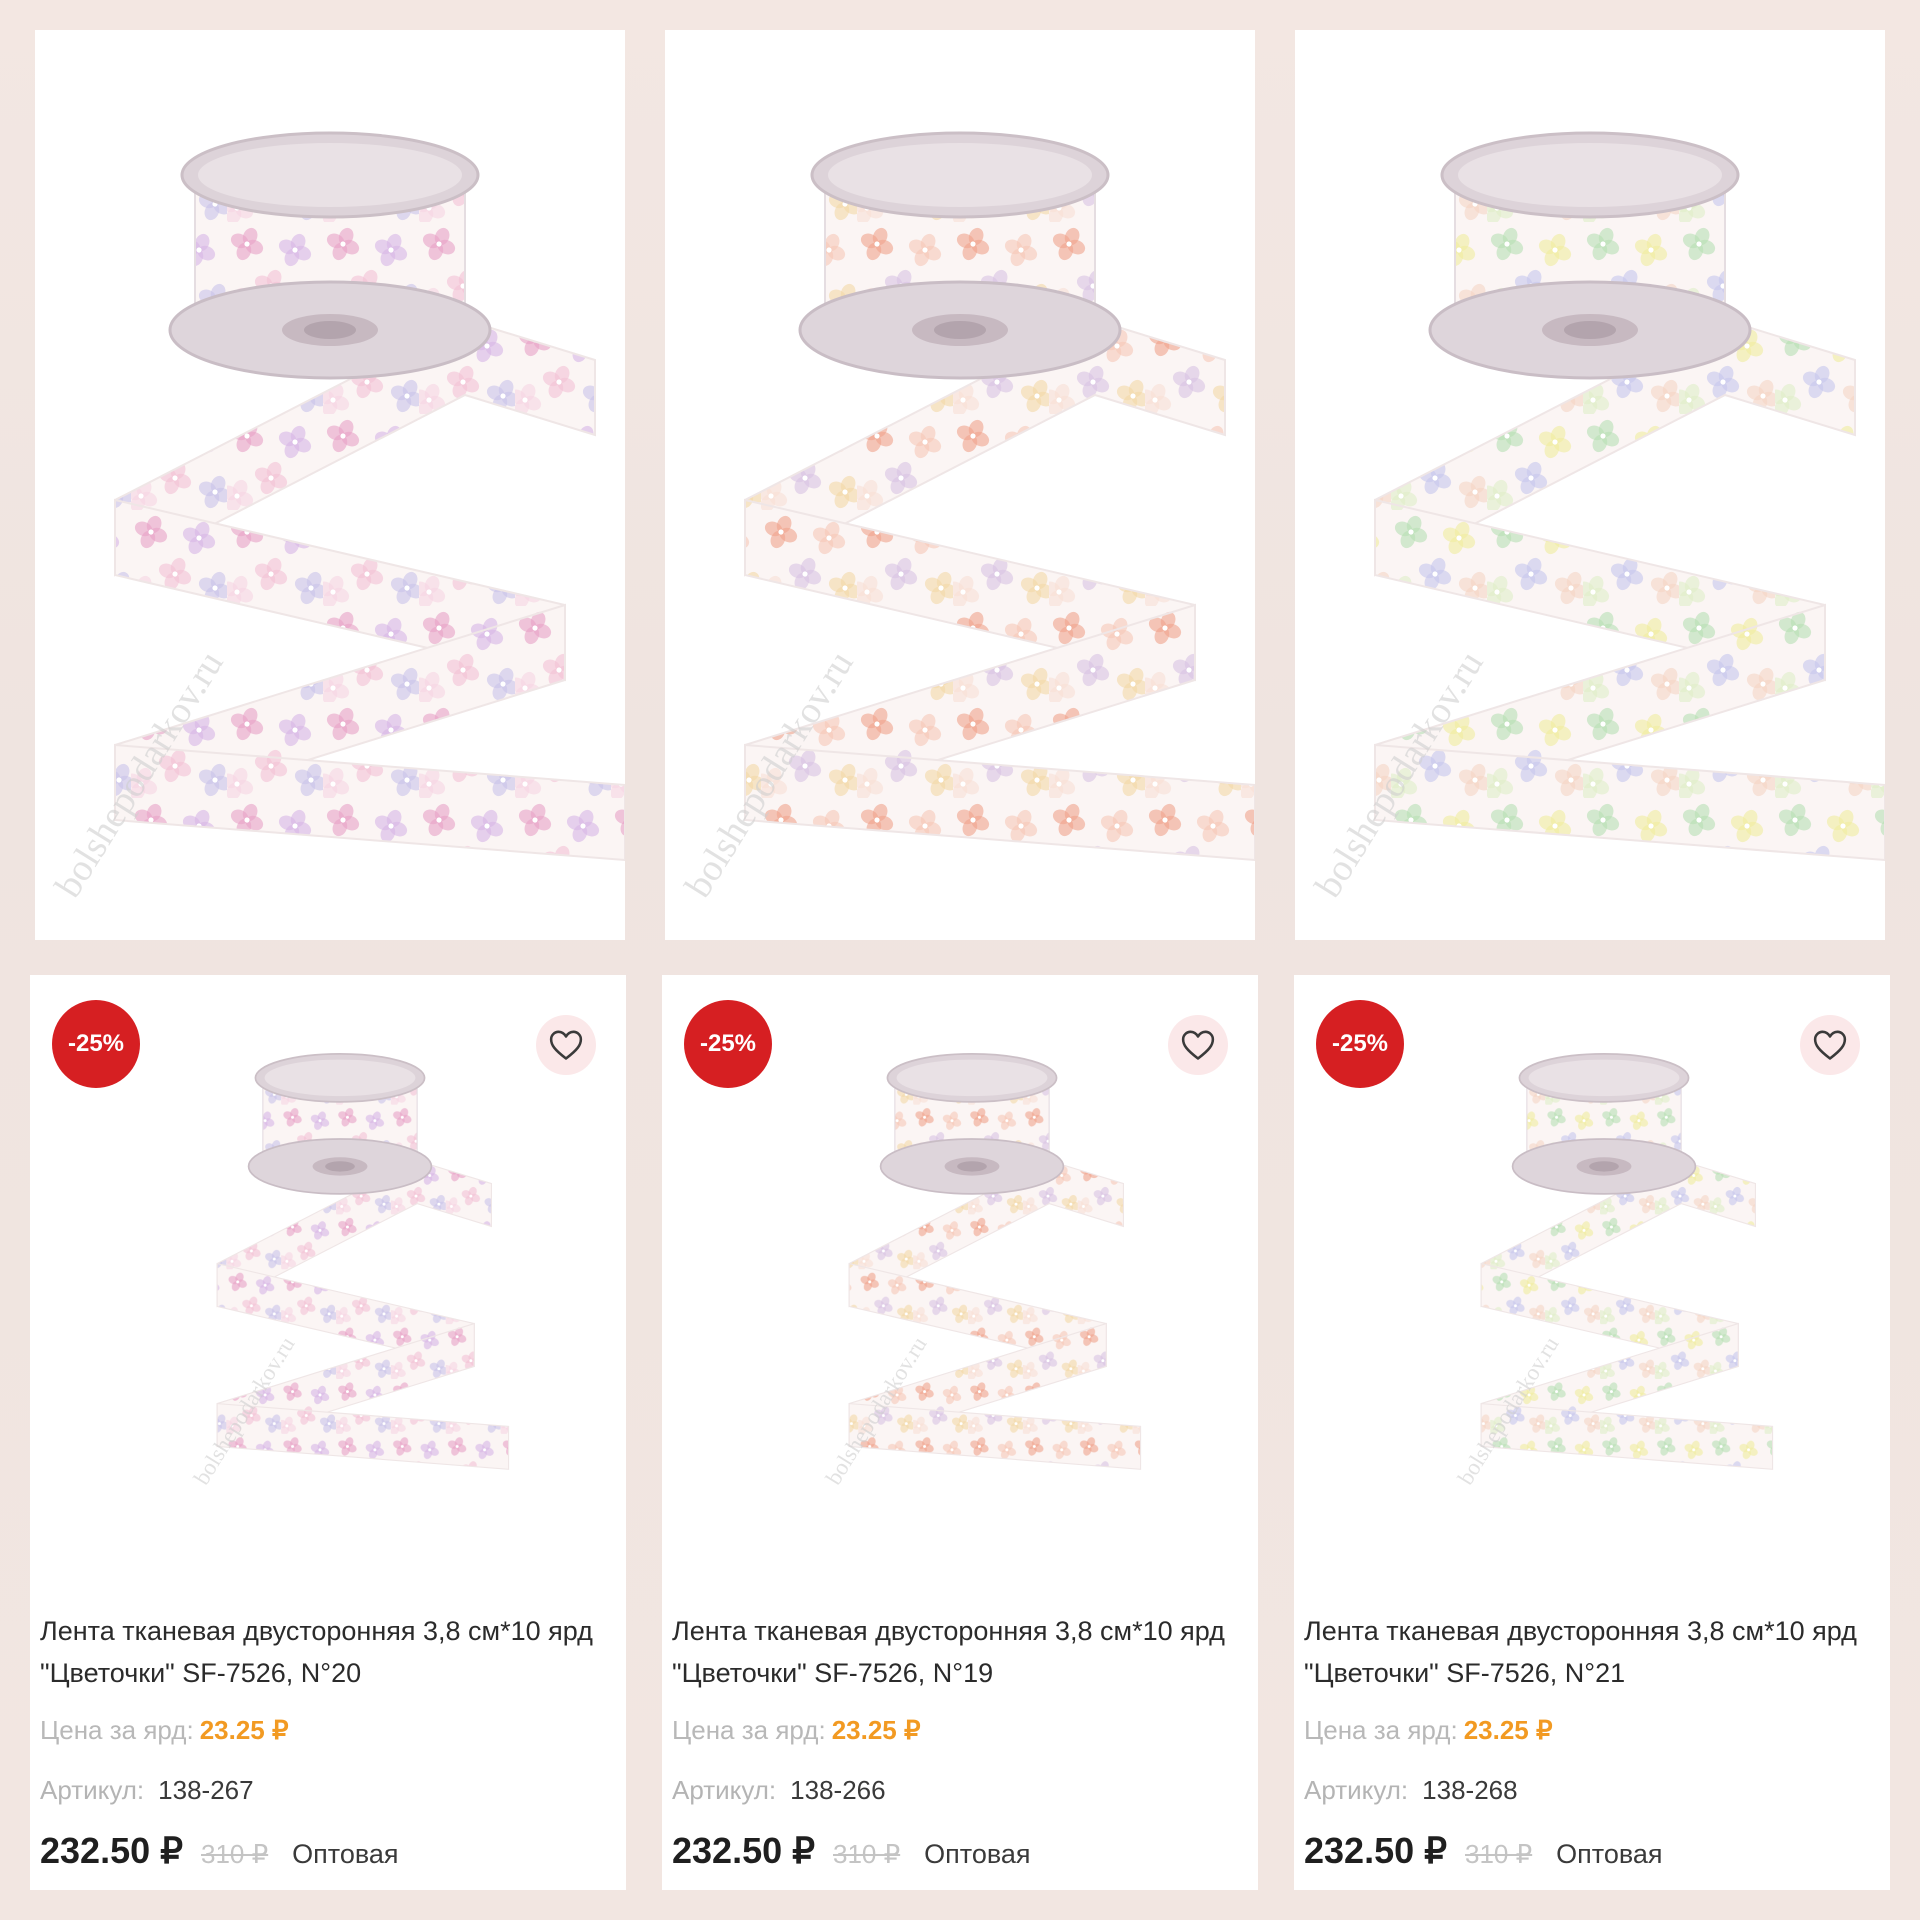 This screenshot has height=1920, width=1920. Describe the element at coordinates (838, 1790) in the screenshot. I see `sku-value: 138-266` at that location.